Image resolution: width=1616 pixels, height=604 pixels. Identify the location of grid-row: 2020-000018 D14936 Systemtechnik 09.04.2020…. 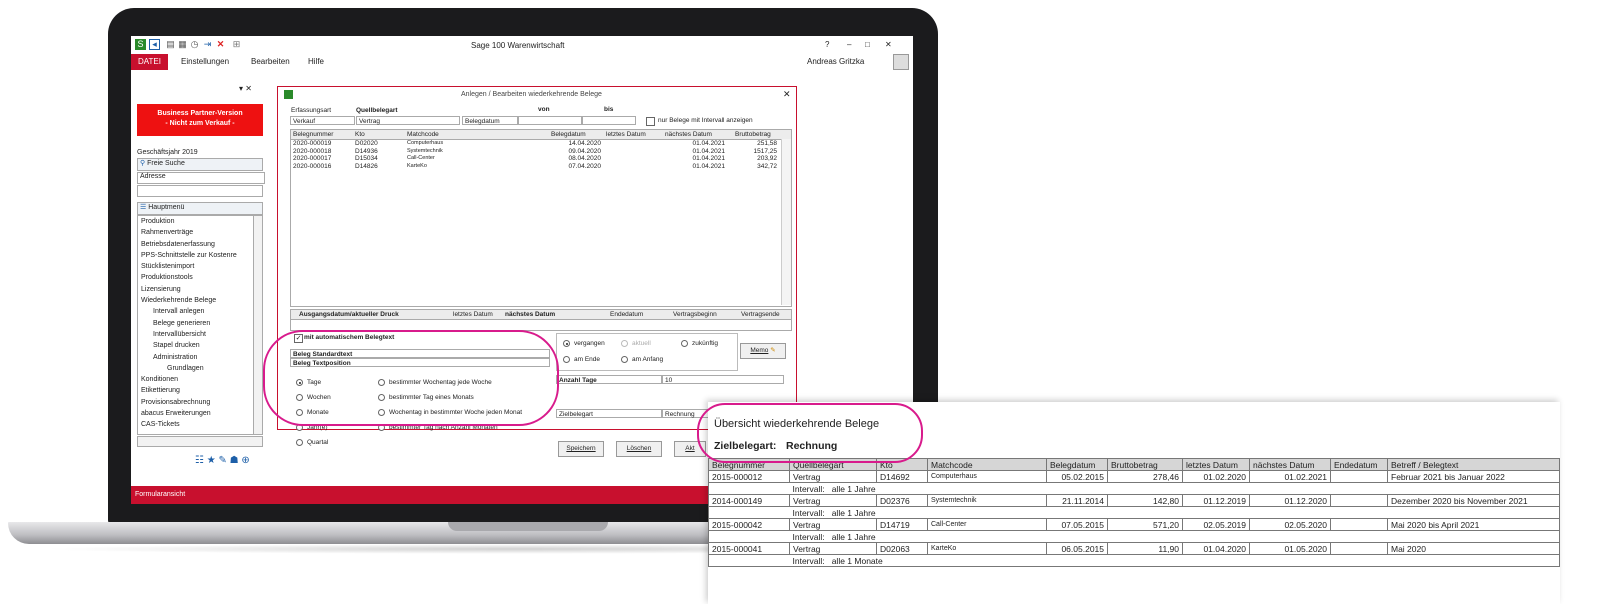
(535, 152).